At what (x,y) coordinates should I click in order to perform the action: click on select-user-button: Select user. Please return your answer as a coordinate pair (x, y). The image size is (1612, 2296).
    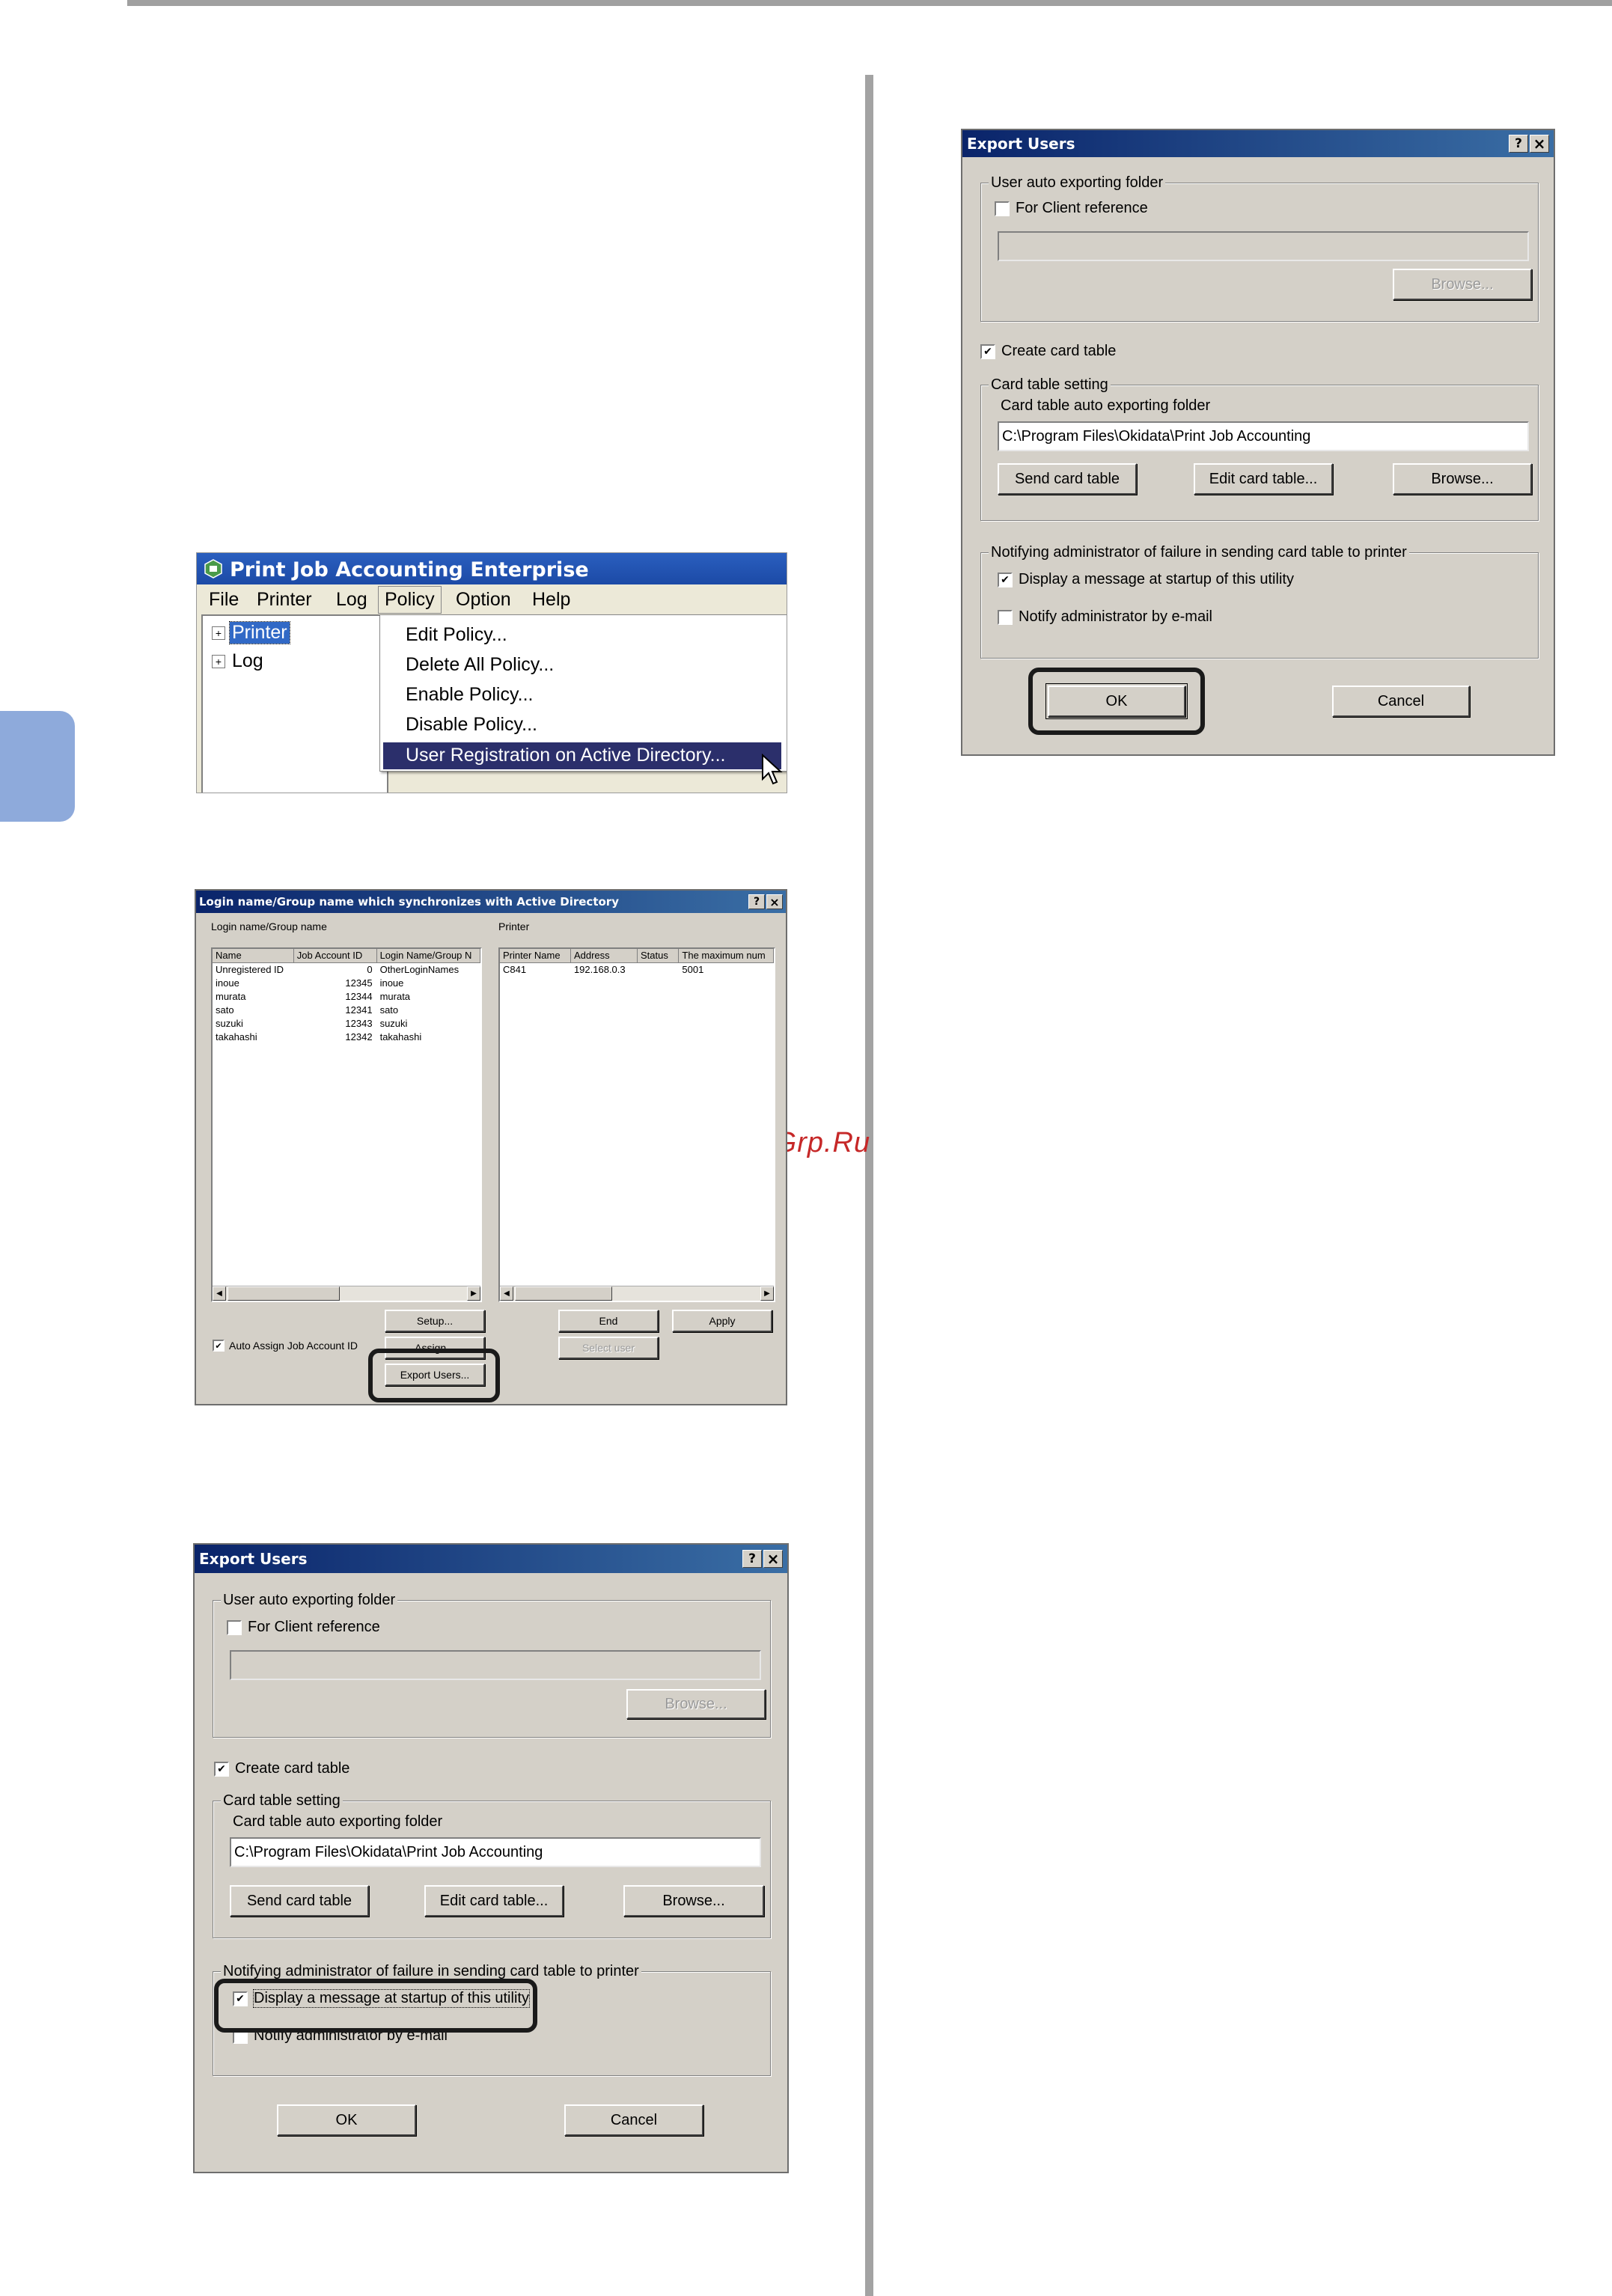
    Looking at the image, I should click on (608, 1348).